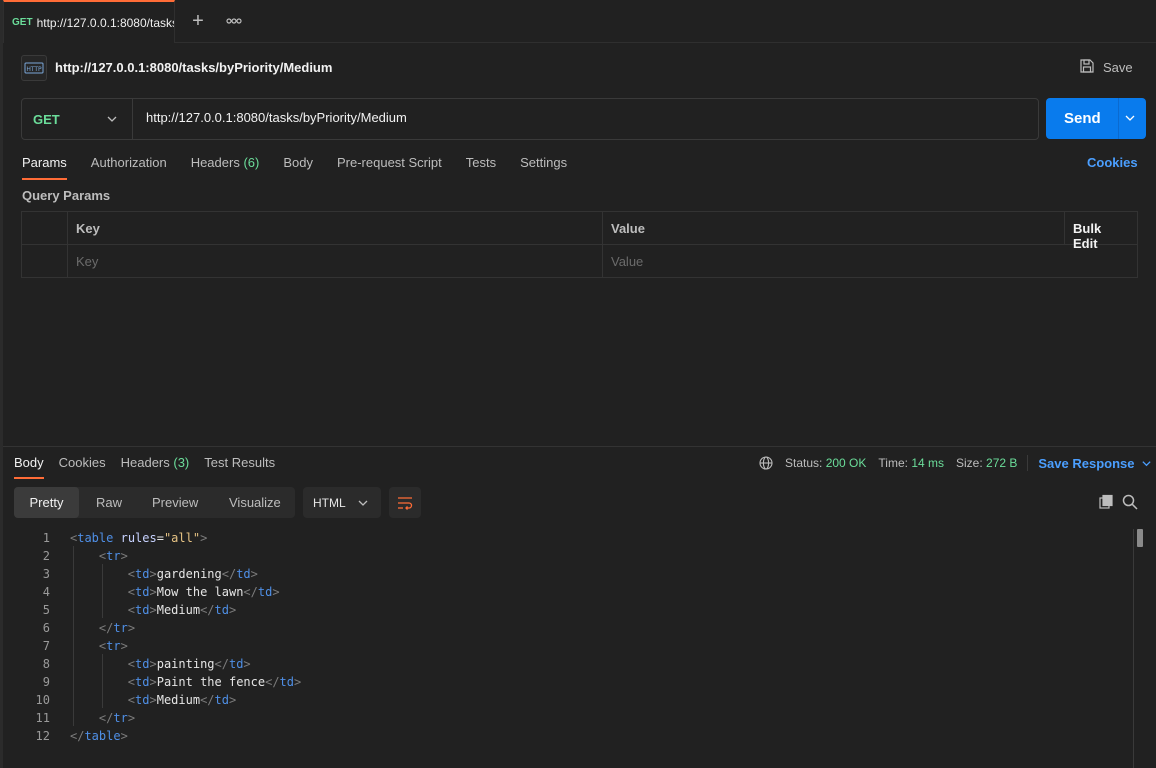 This screenshot has height=768, width=1156. Describe the element at coordinates (203, 592) in the screenshot. I see `code-text: <td>Mow the lawn</td>` at that location.